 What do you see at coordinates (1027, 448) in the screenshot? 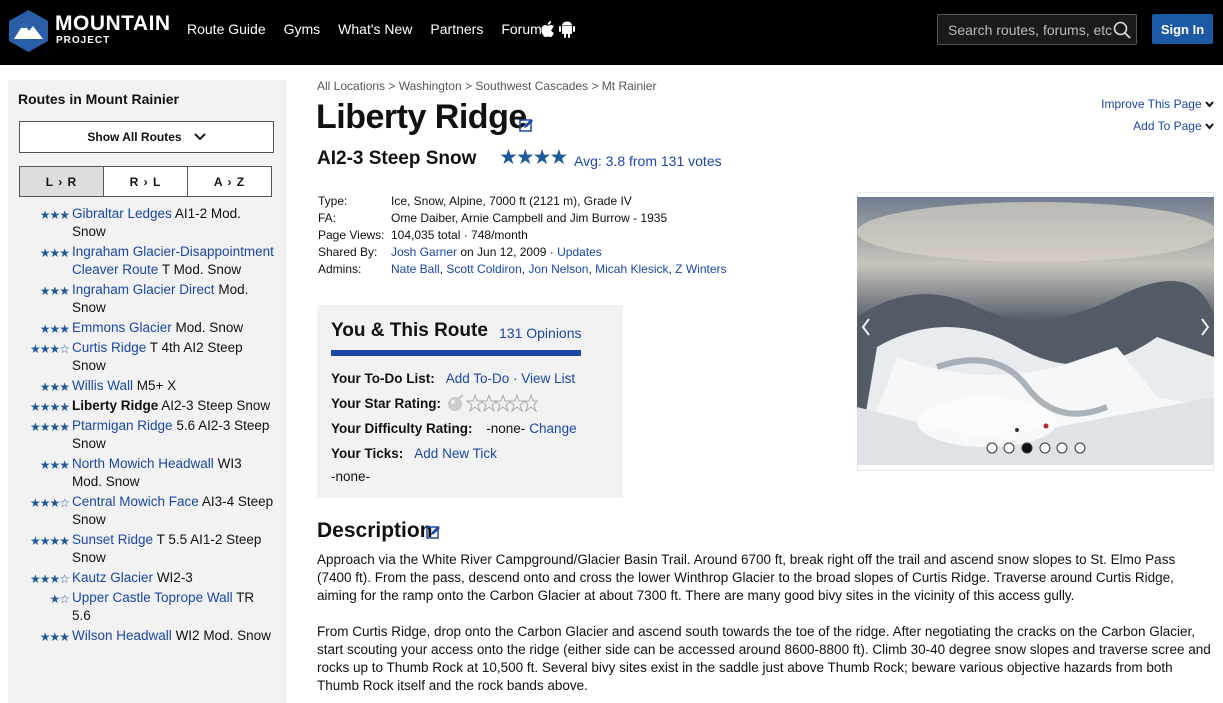
I see `carousel-dot-active` at bounding box center [1027, 448].